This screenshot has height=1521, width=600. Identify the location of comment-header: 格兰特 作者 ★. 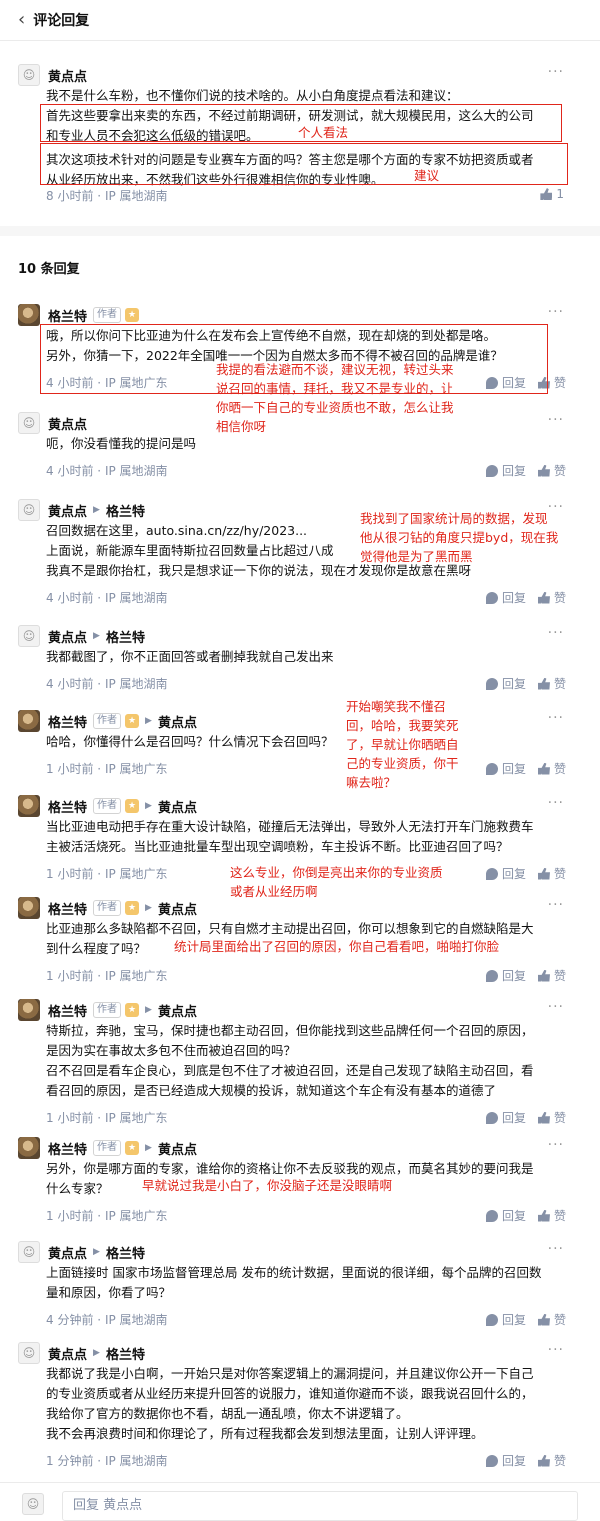
(79, 315).